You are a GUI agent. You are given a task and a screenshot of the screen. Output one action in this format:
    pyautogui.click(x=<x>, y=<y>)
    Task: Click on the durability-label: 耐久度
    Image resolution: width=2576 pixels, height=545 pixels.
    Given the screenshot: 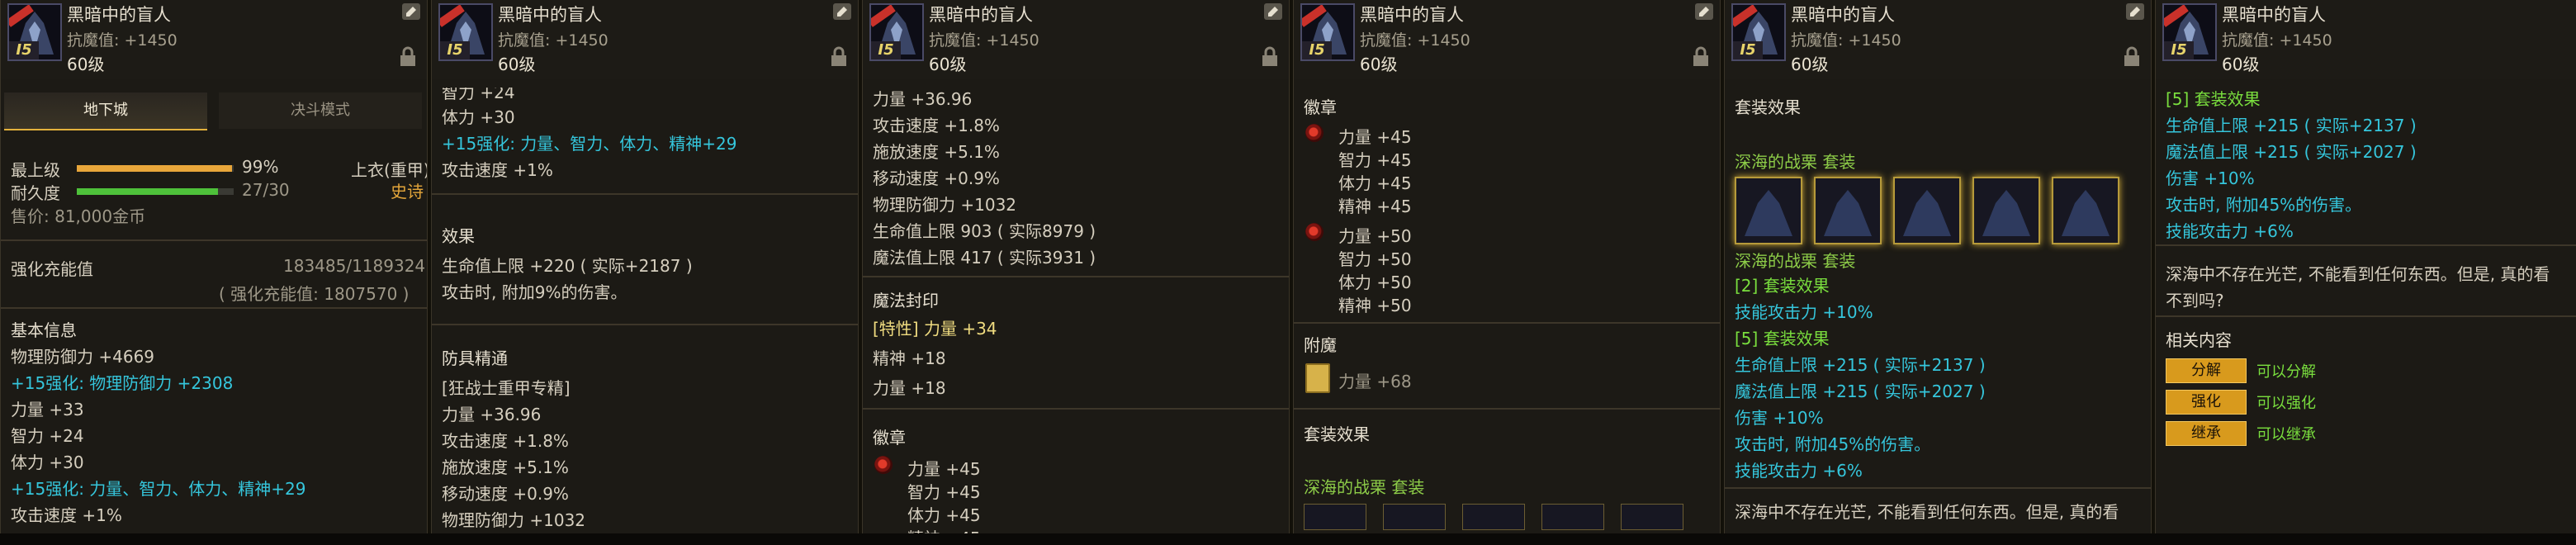 What is the action you would take?
    pyautogui.click(x=35, y=193)
    